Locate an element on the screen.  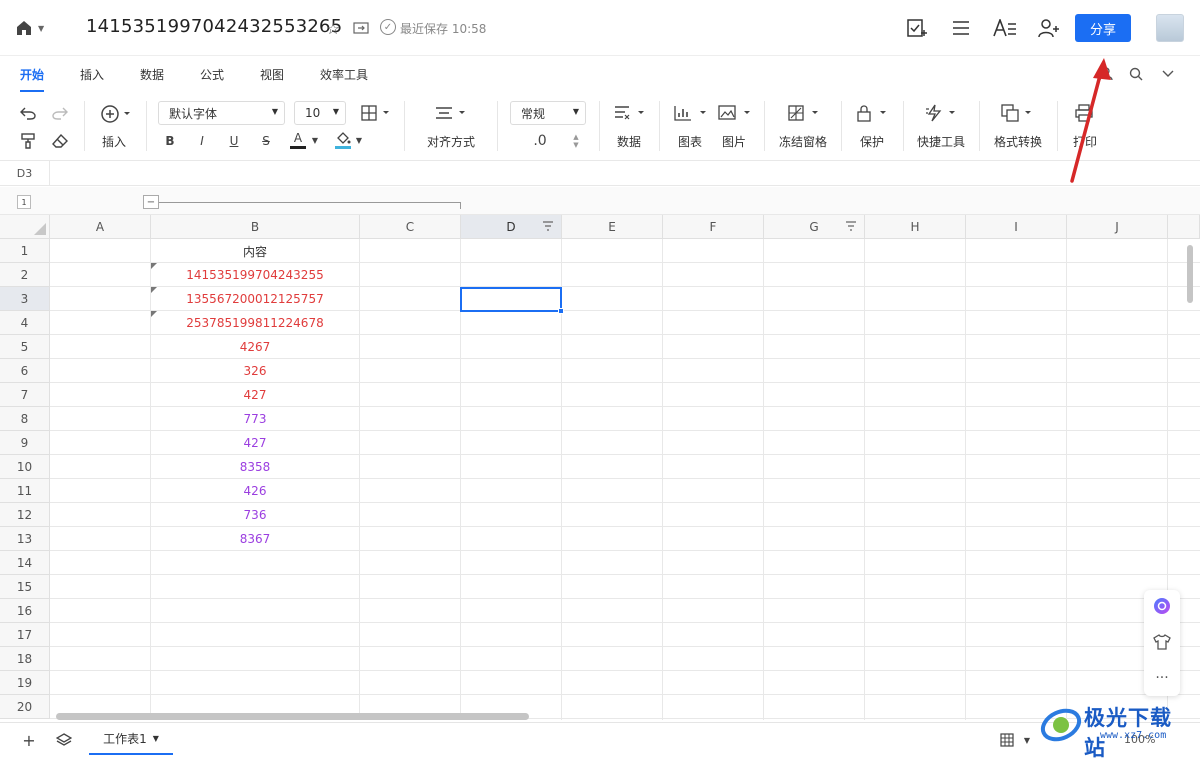
row-header: 5 is located at coordinates (25, 347).